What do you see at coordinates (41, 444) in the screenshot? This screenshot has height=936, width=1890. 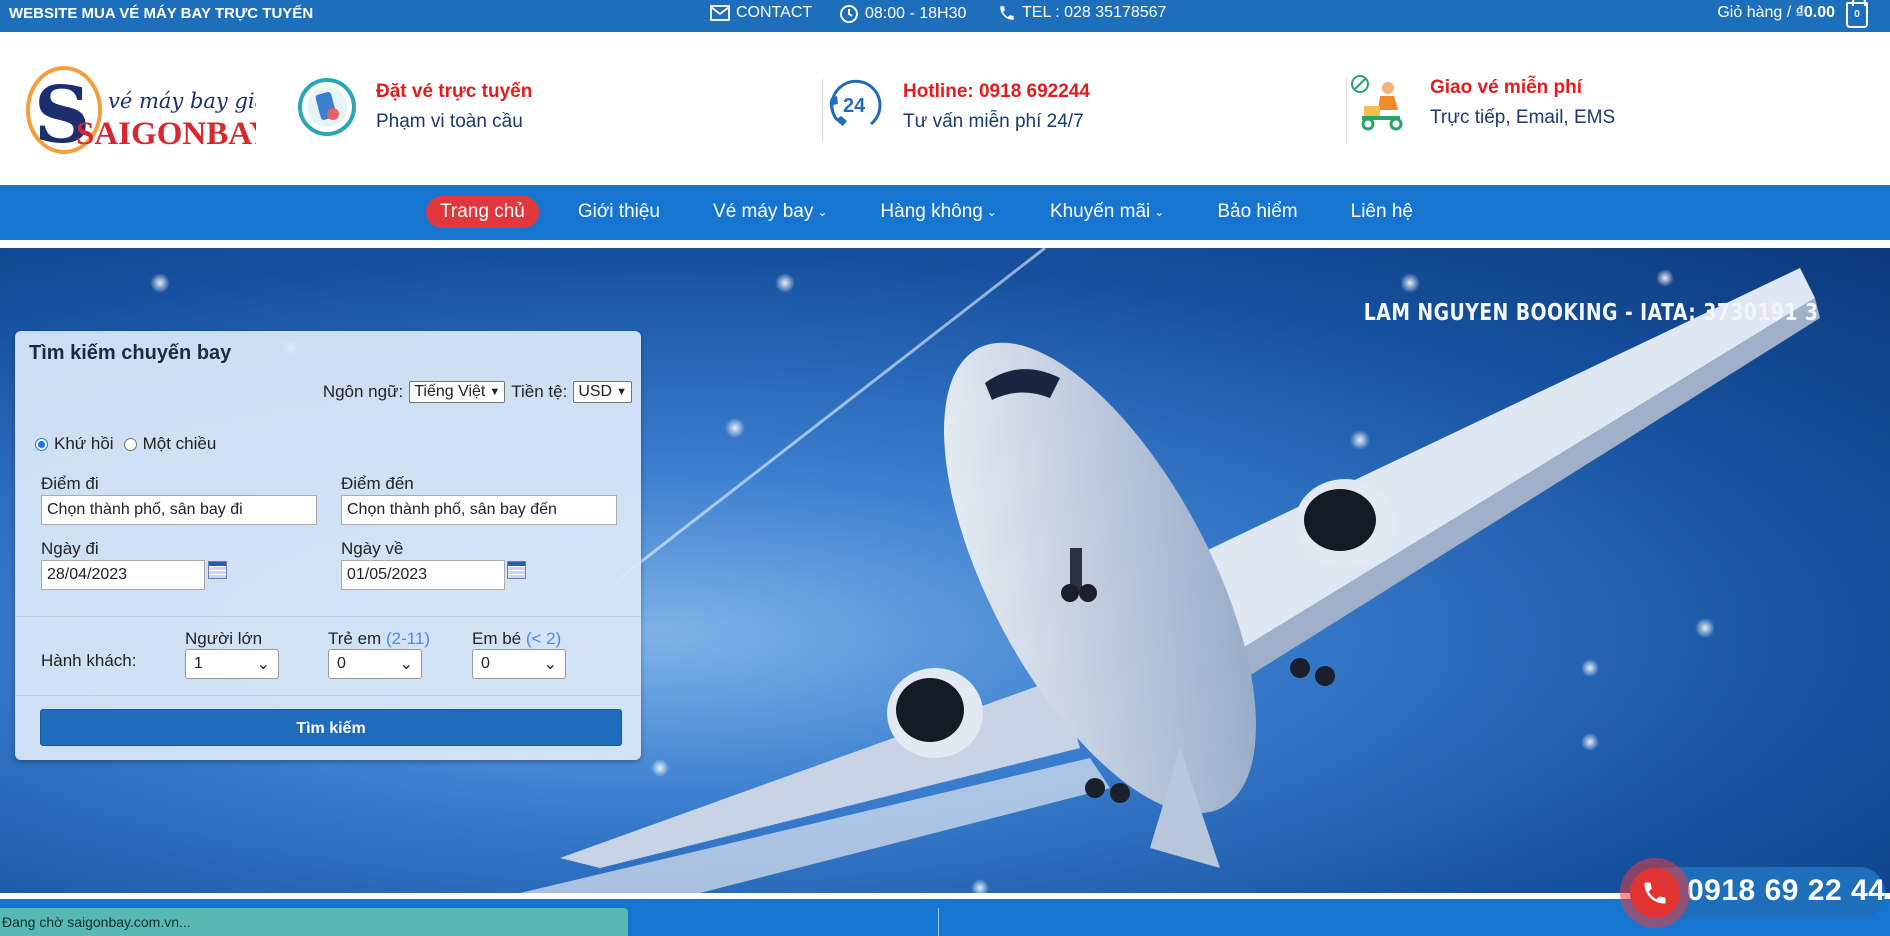 I see `round-trip-radio` at bounding box center [41, 444].